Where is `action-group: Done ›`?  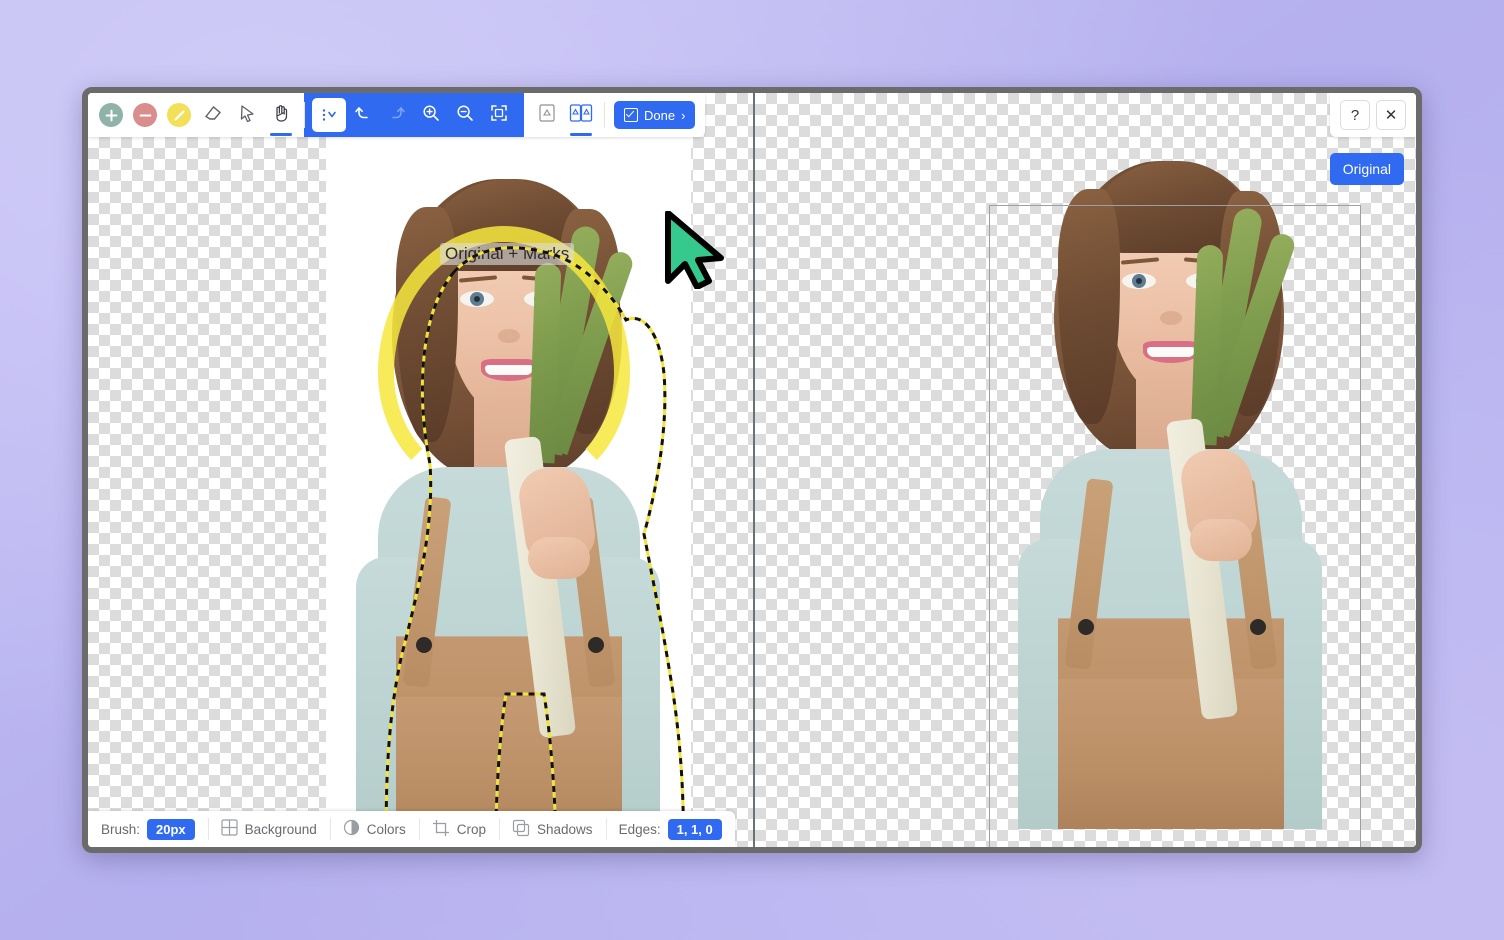
action-group: Done › is located at coordinates (654, 115).